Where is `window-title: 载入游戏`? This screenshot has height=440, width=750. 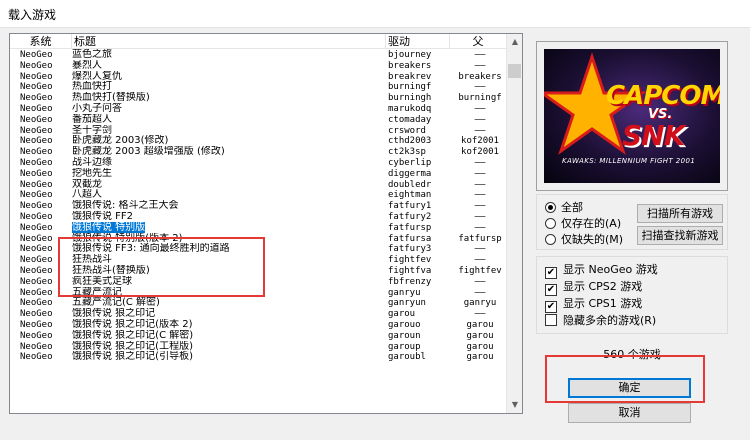
window-title: 载入游戏 is located at coordinates (32, 15).